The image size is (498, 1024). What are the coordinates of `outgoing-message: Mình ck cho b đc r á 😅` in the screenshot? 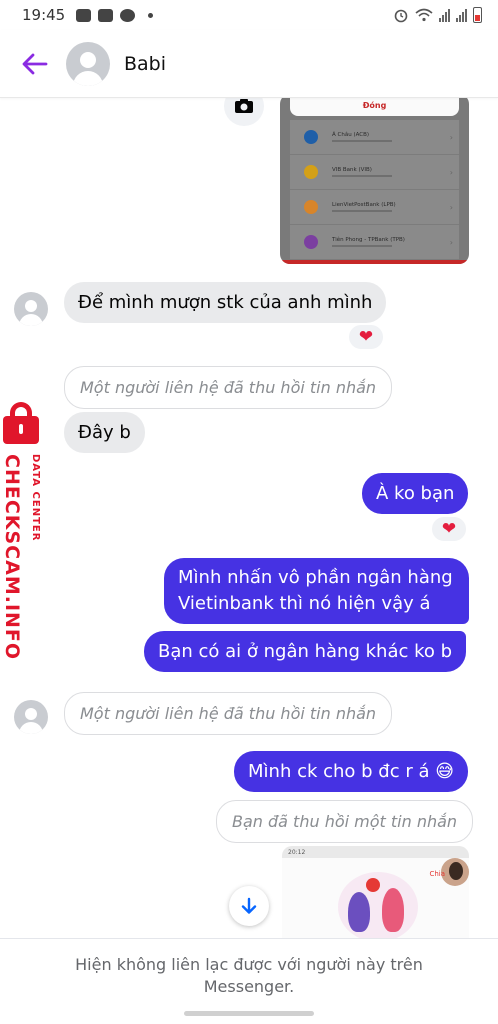 It's located at (351, 771).